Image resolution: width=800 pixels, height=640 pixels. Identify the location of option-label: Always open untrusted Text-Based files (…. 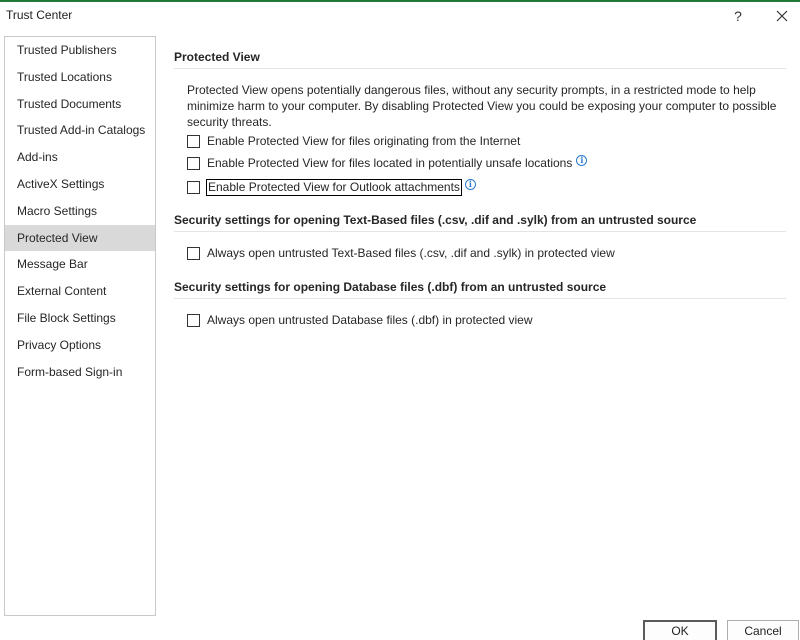
(411, 253).